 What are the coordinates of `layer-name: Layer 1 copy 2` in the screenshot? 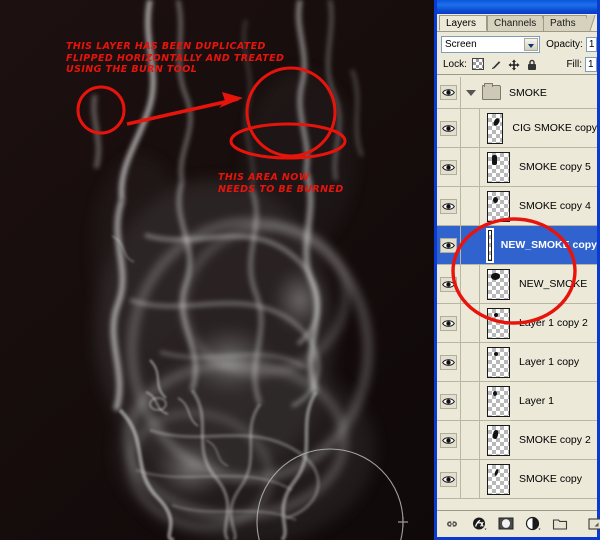 It's located at (553, 323).